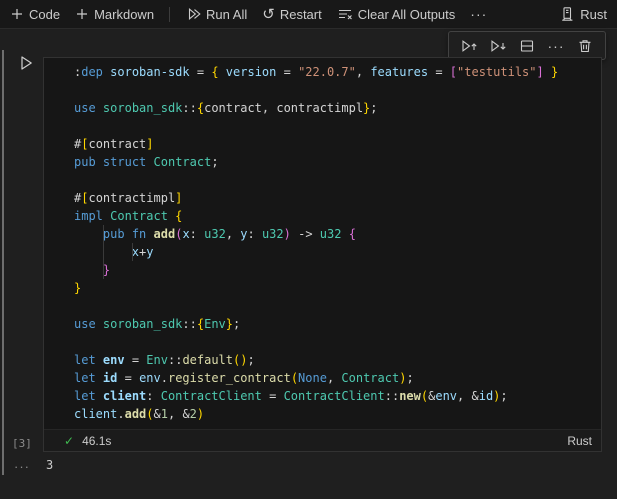  Describe the element at coordinates (103, 252) in the screenshot. I see `indent-guide` at that location.